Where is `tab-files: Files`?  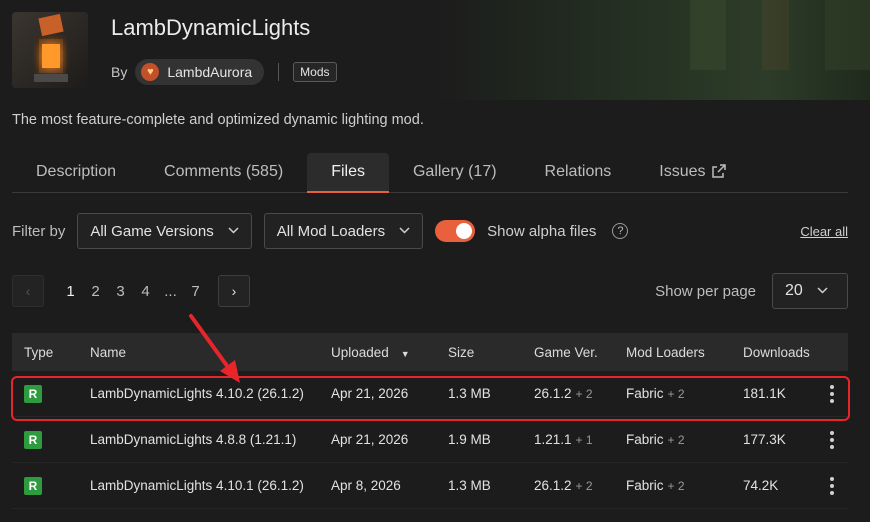
tab-files: Files is located at coordinates (348, 173).